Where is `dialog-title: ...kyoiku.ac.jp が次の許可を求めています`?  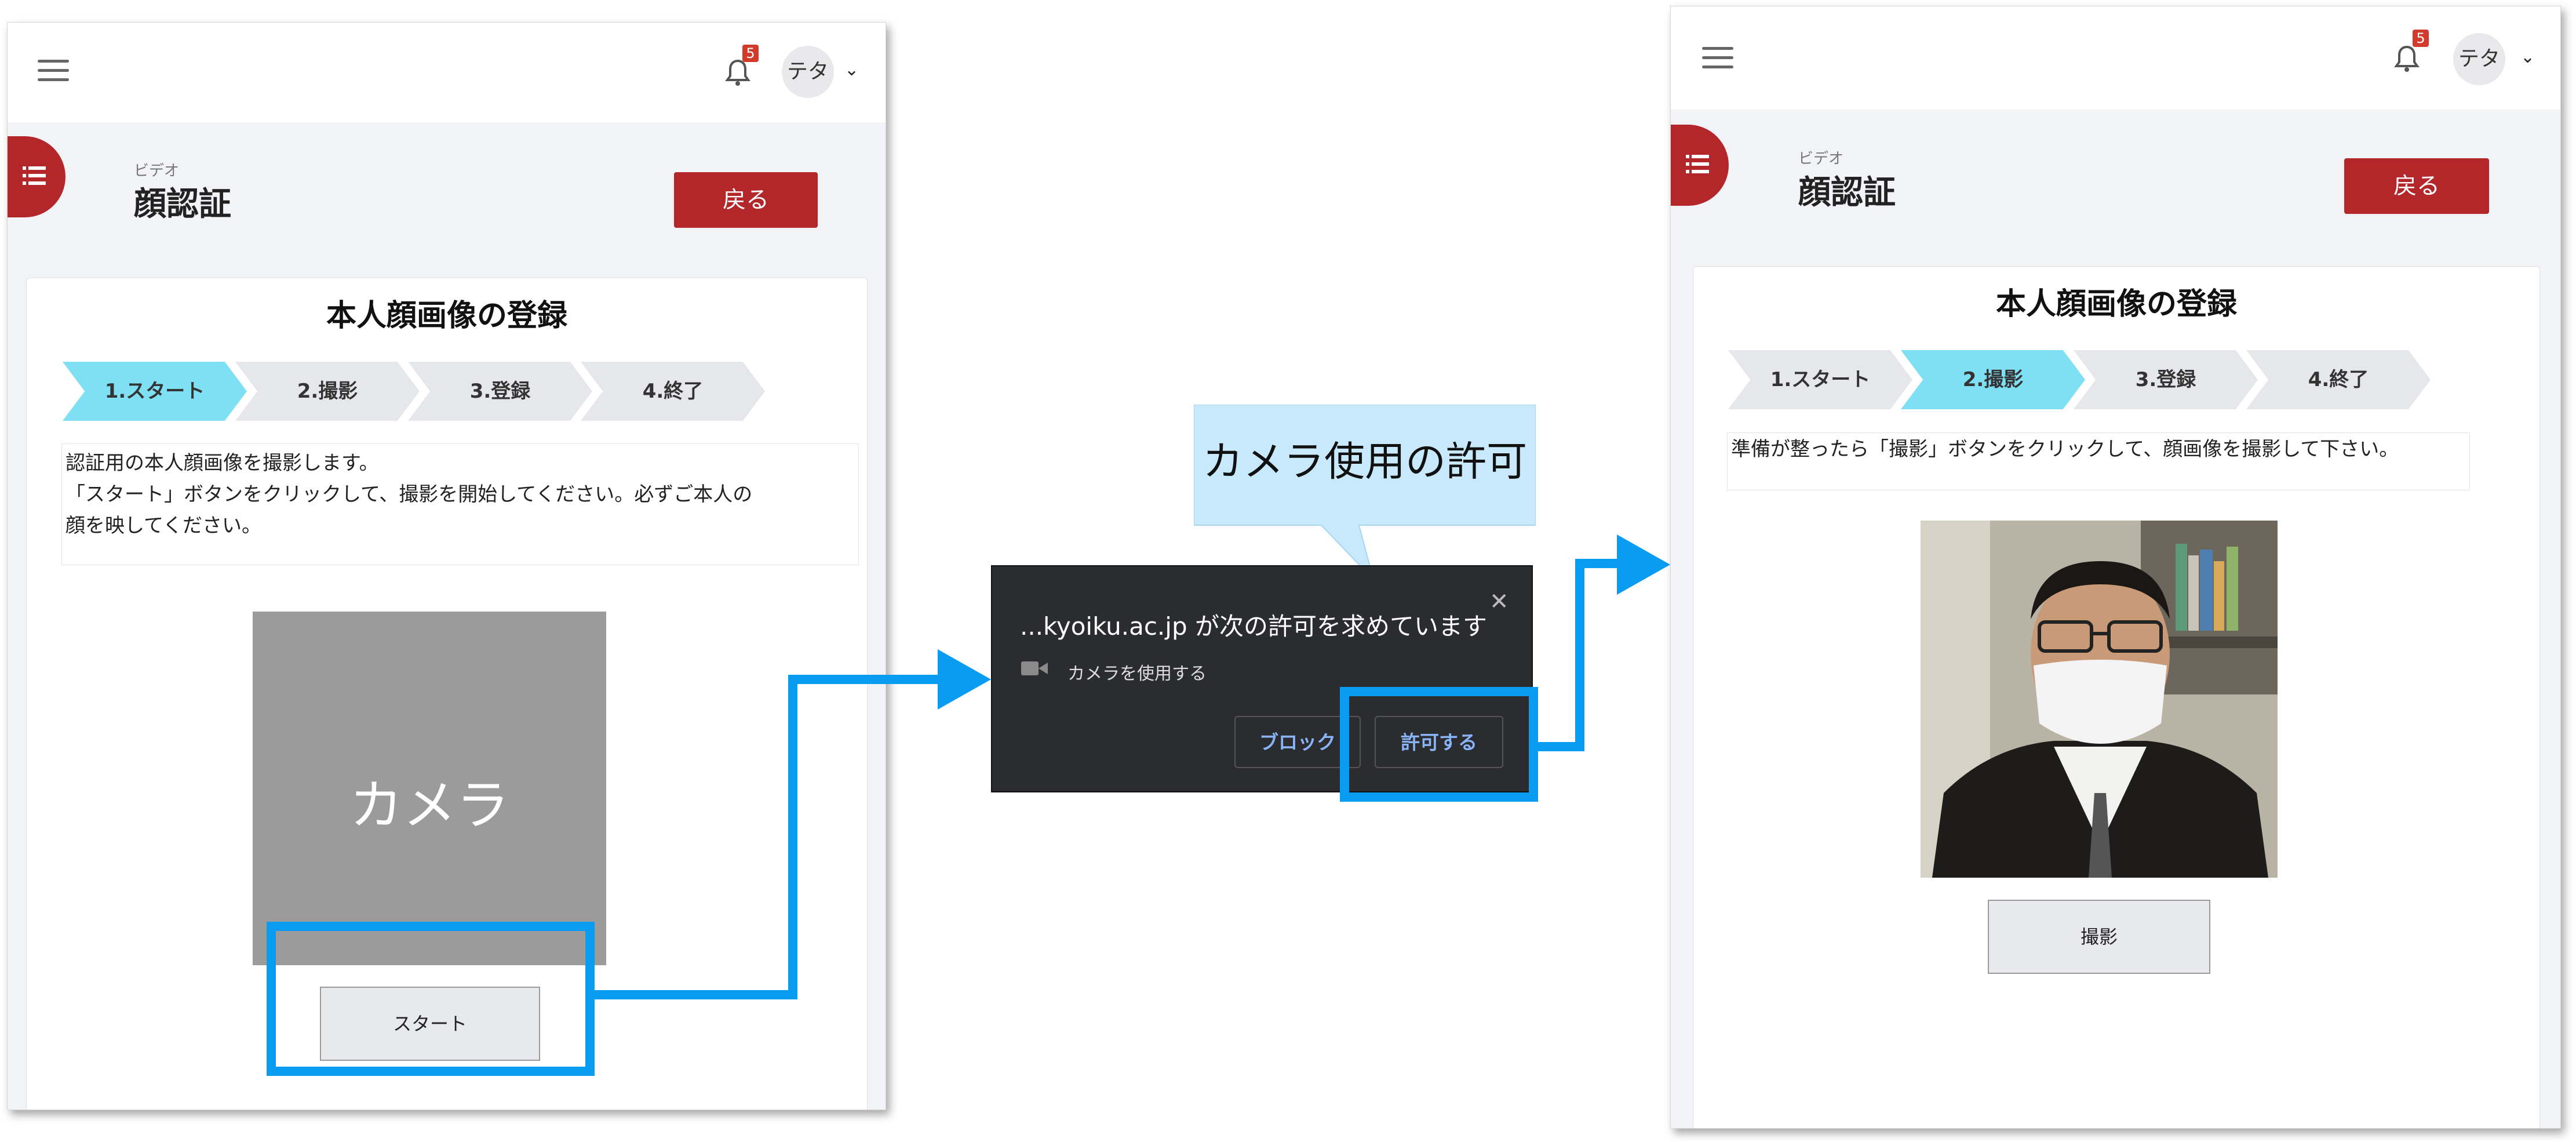 dialog-title: ...kyoiku.ac.jp が次の許可を求めています is located at coordinates (1253, 627).